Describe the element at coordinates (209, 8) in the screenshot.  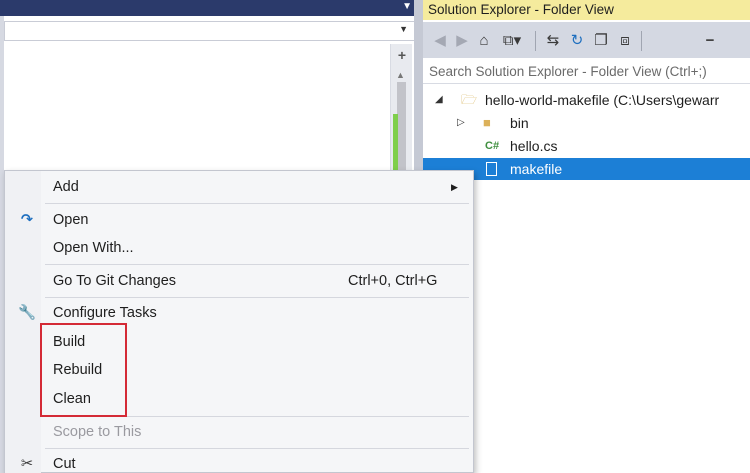
I see `editor-tab-well: ▼` at that location.